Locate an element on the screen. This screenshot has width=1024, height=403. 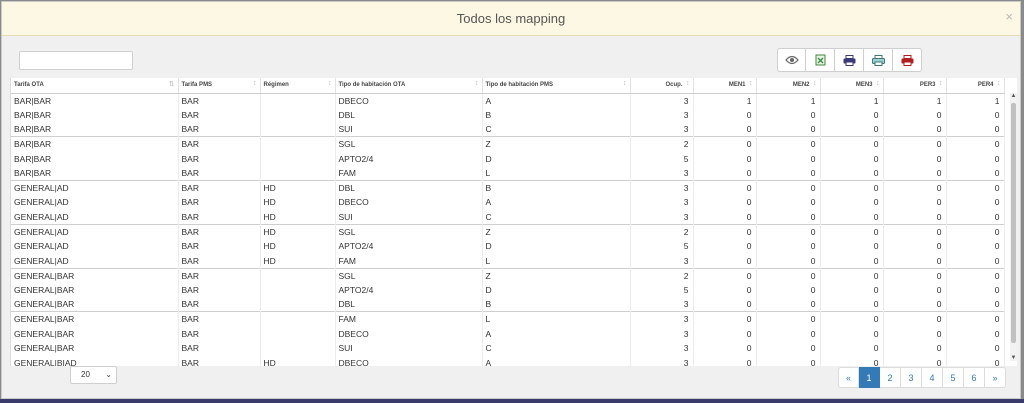
table-row: BAR|BAR BAR APTO2/4 D 5 0 0 0 0 0 is located at coordinates (508, 158).